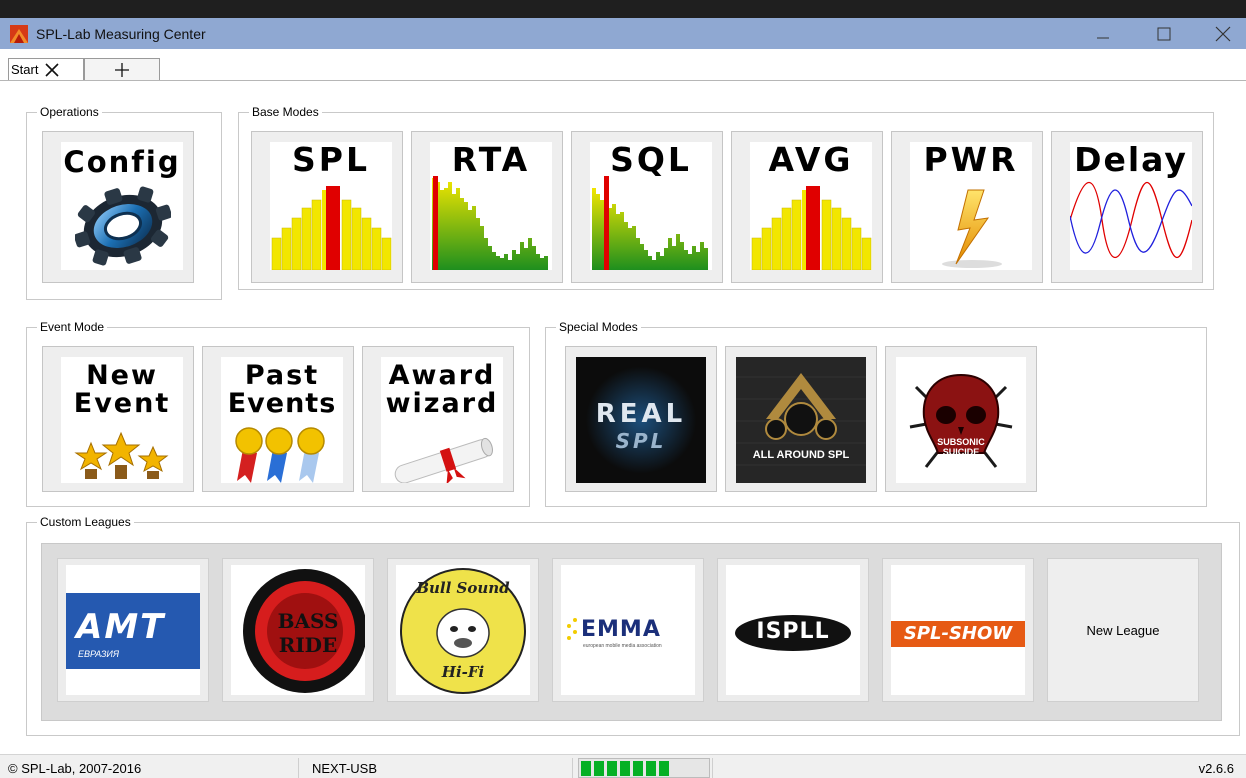 The height and width of the screenshot is (778, 1246). Describe the element at coordinates (118, 419) in the screenshot. I see `new-event-button: New Event` at that location.